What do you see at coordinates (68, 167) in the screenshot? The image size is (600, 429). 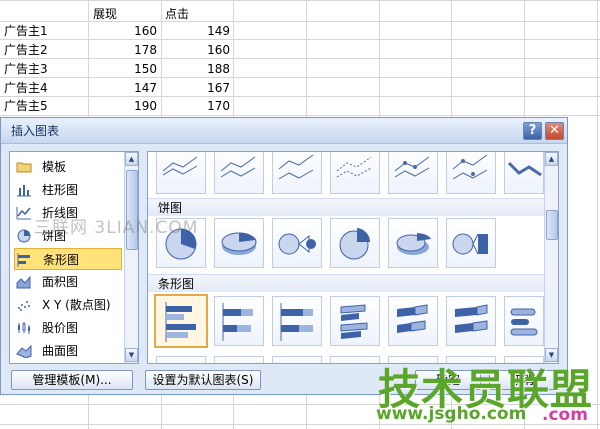 I see `category-item-template: 模板` at bounding box center [68, 167].